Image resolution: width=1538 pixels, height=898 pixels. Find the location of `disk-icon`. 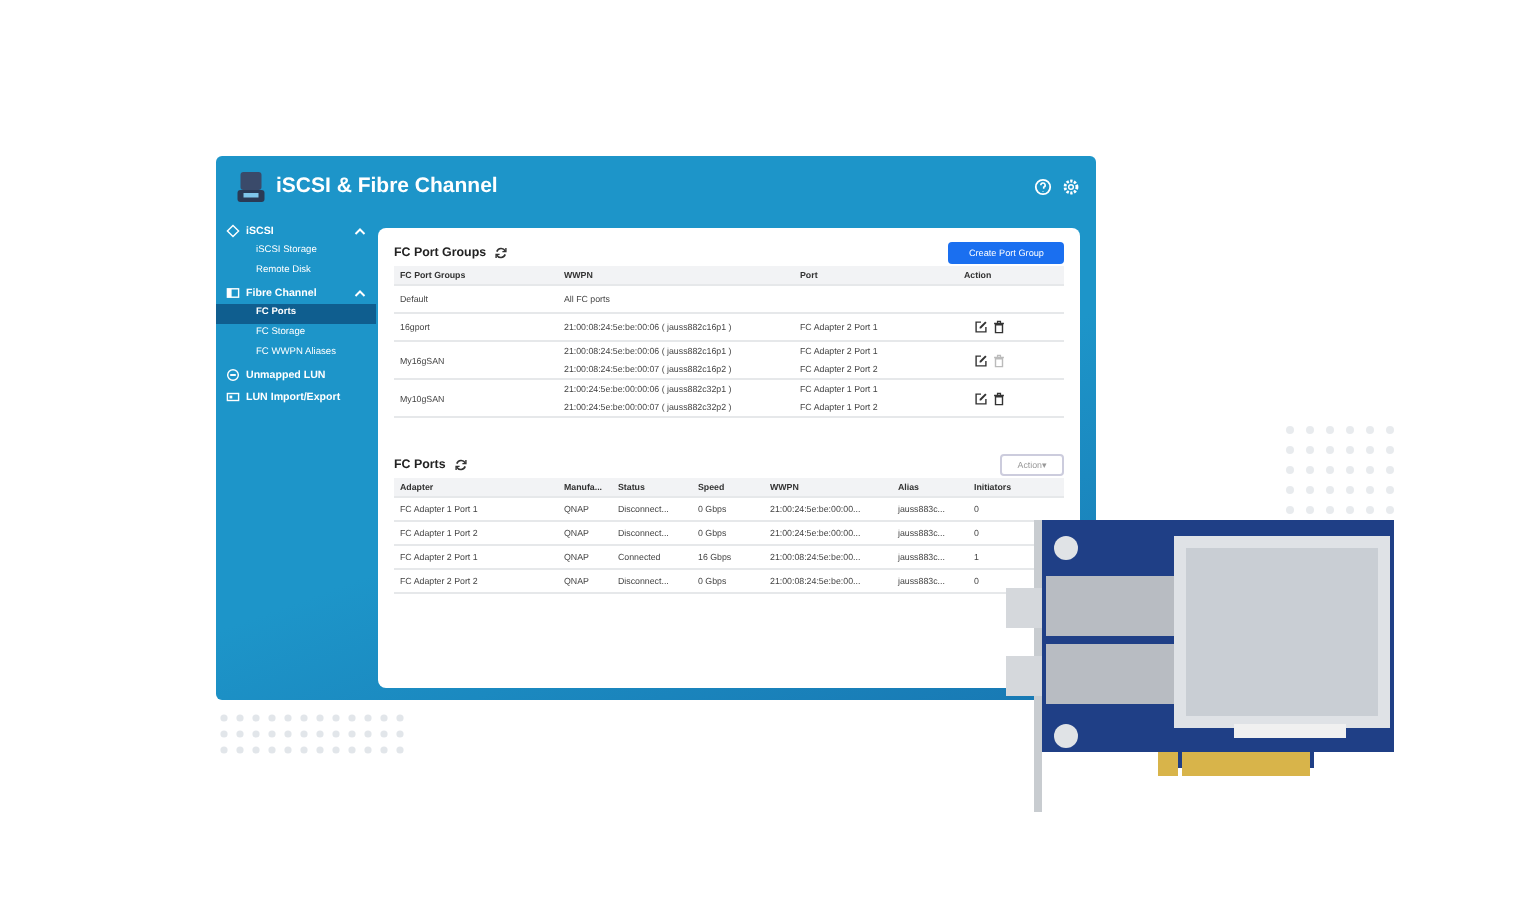

disk-icon is located at coordinates (233, 375).